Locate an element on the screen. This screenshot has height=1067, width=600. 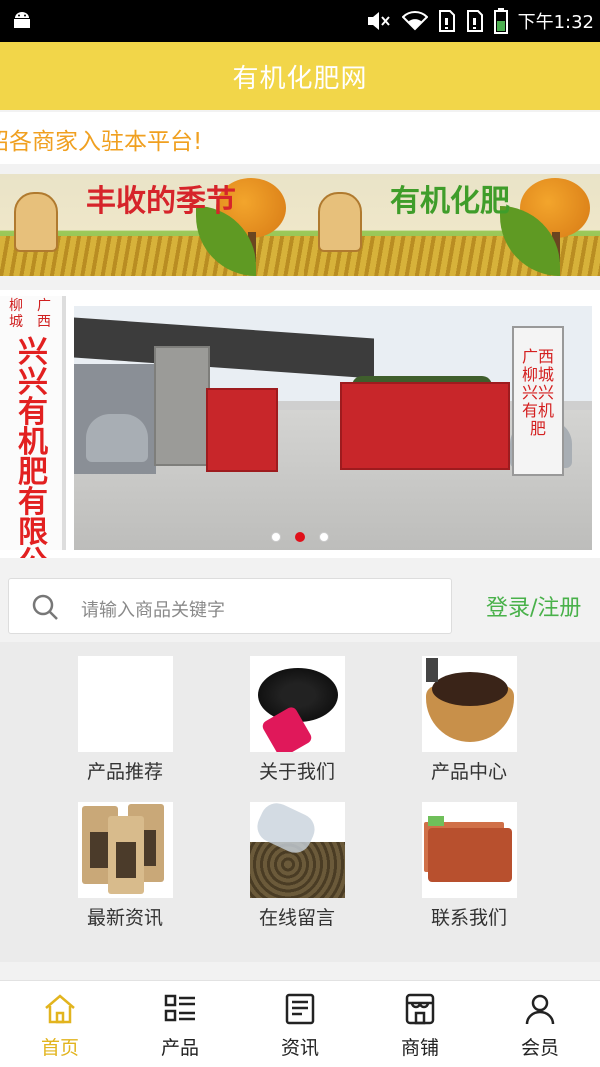
nav-label: 会员 is located at coordinates (539, 1048).